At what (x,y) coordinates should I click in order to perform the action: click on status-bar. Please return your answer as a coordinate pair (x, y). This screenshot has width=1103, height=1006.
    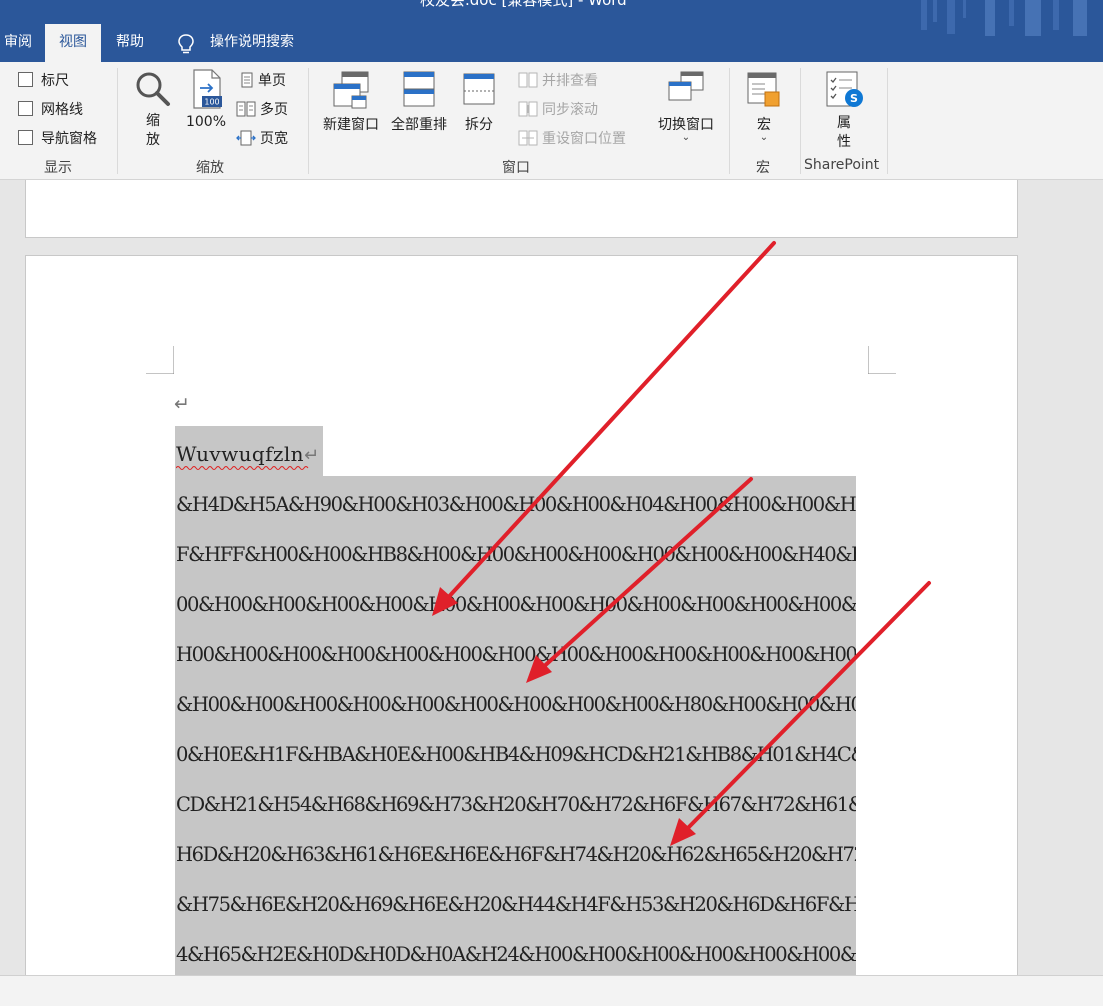
    Looking at the image, I should click on (551, 990).